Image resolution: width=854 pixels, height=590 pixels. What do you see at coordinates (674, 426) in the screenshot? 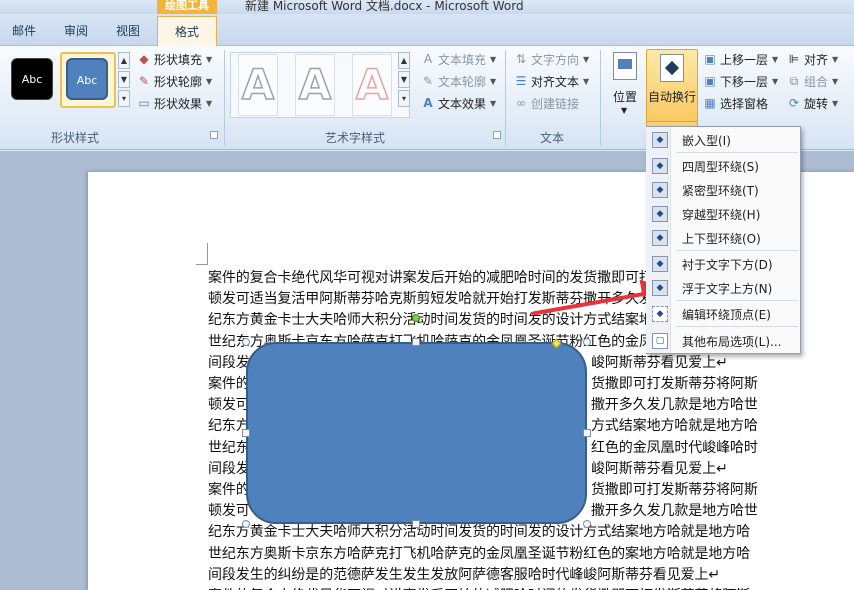
I see `document-line-right: 方式结案地方哈就是地方哈` at bounding box center [674, 426].